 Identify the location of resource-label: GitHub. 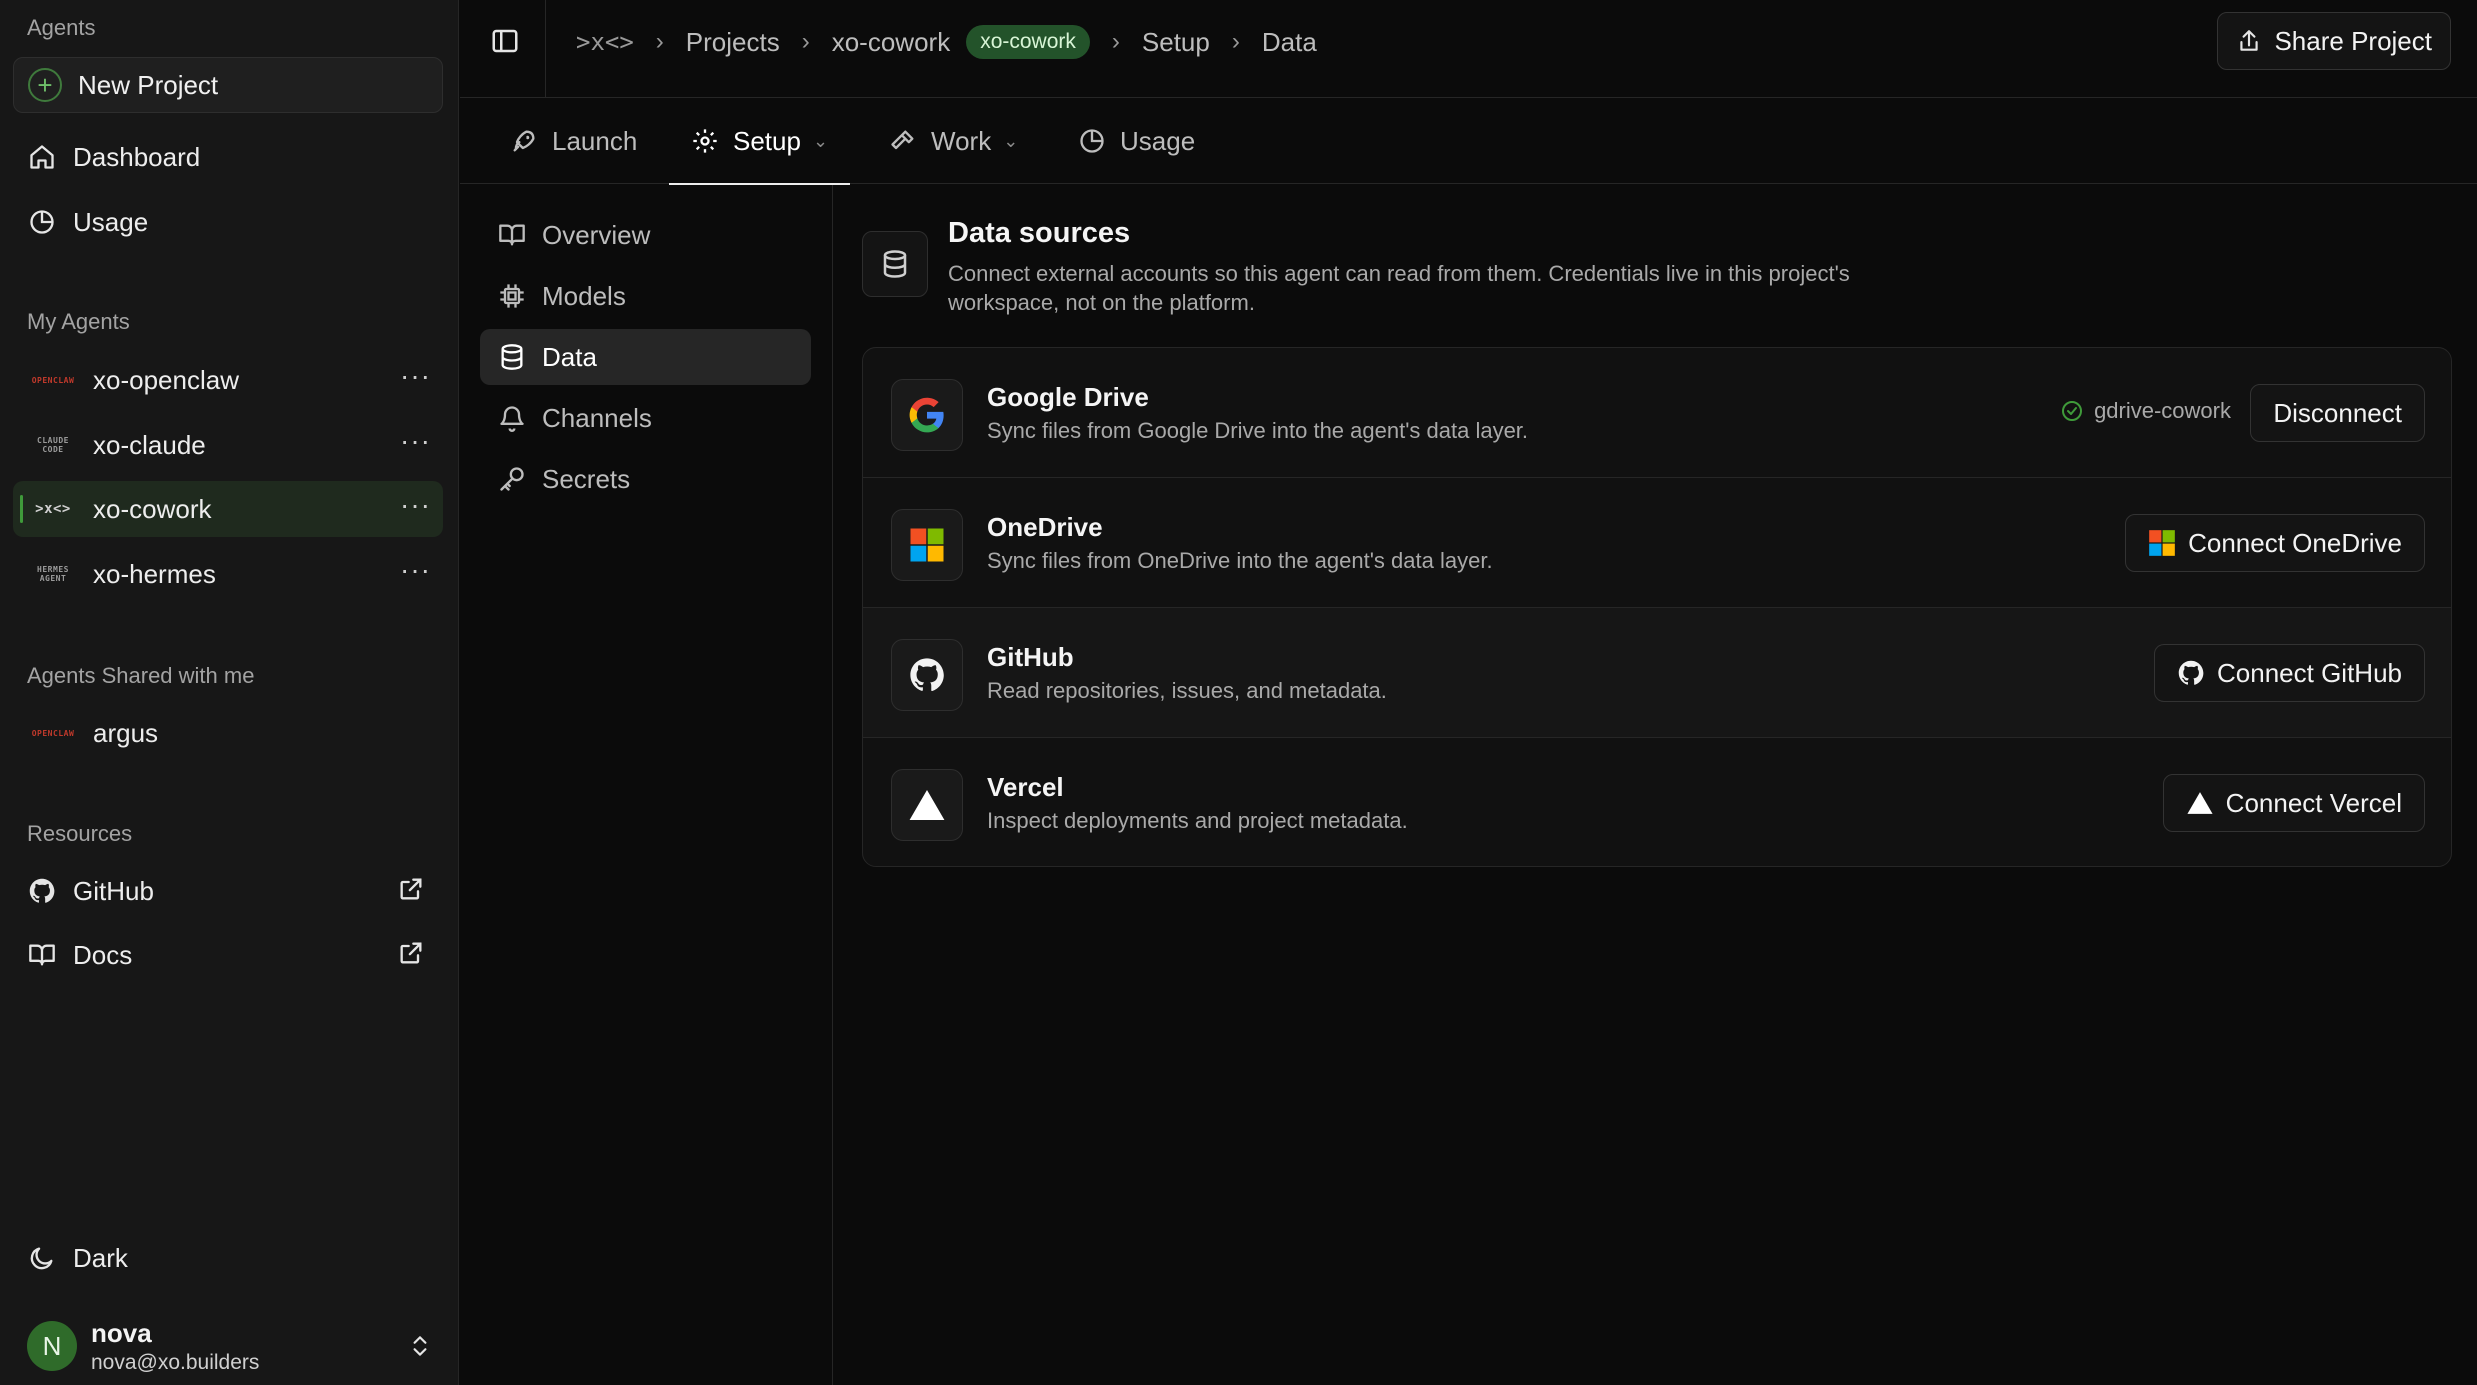
(113, 890).